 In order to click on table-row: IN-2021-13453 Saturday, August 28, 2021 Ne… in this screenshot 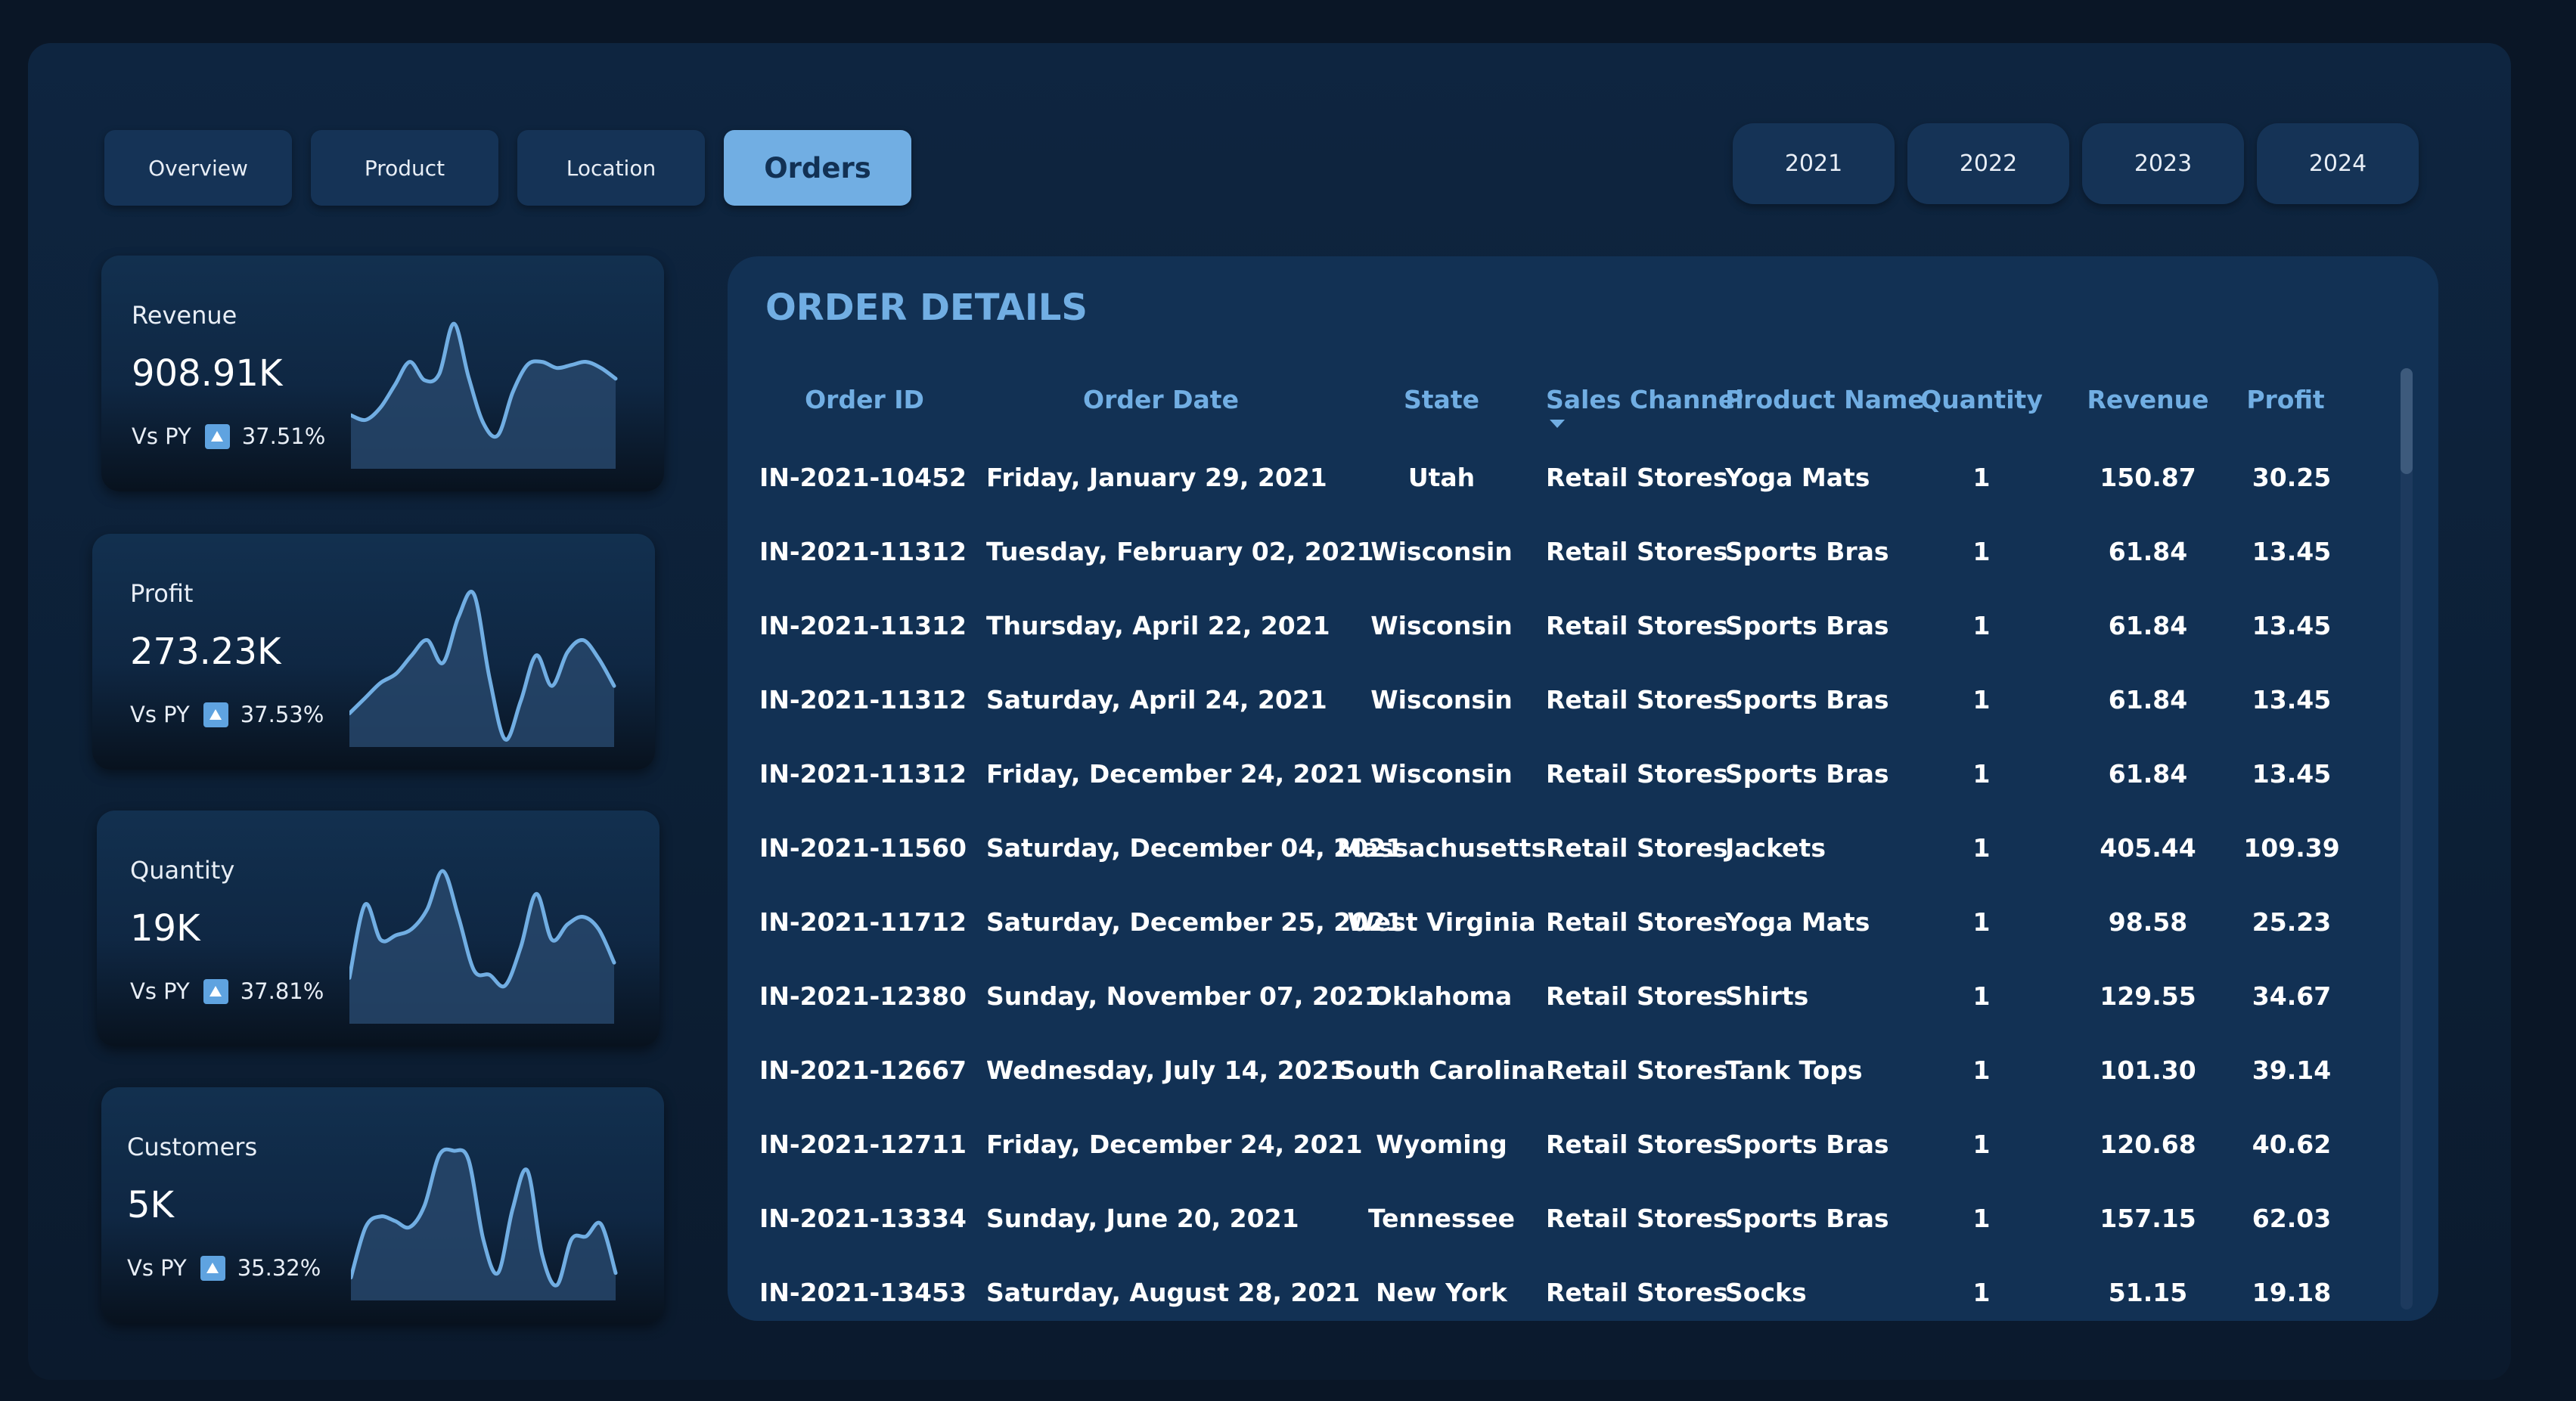, I will do `click(1559, 1313)`.